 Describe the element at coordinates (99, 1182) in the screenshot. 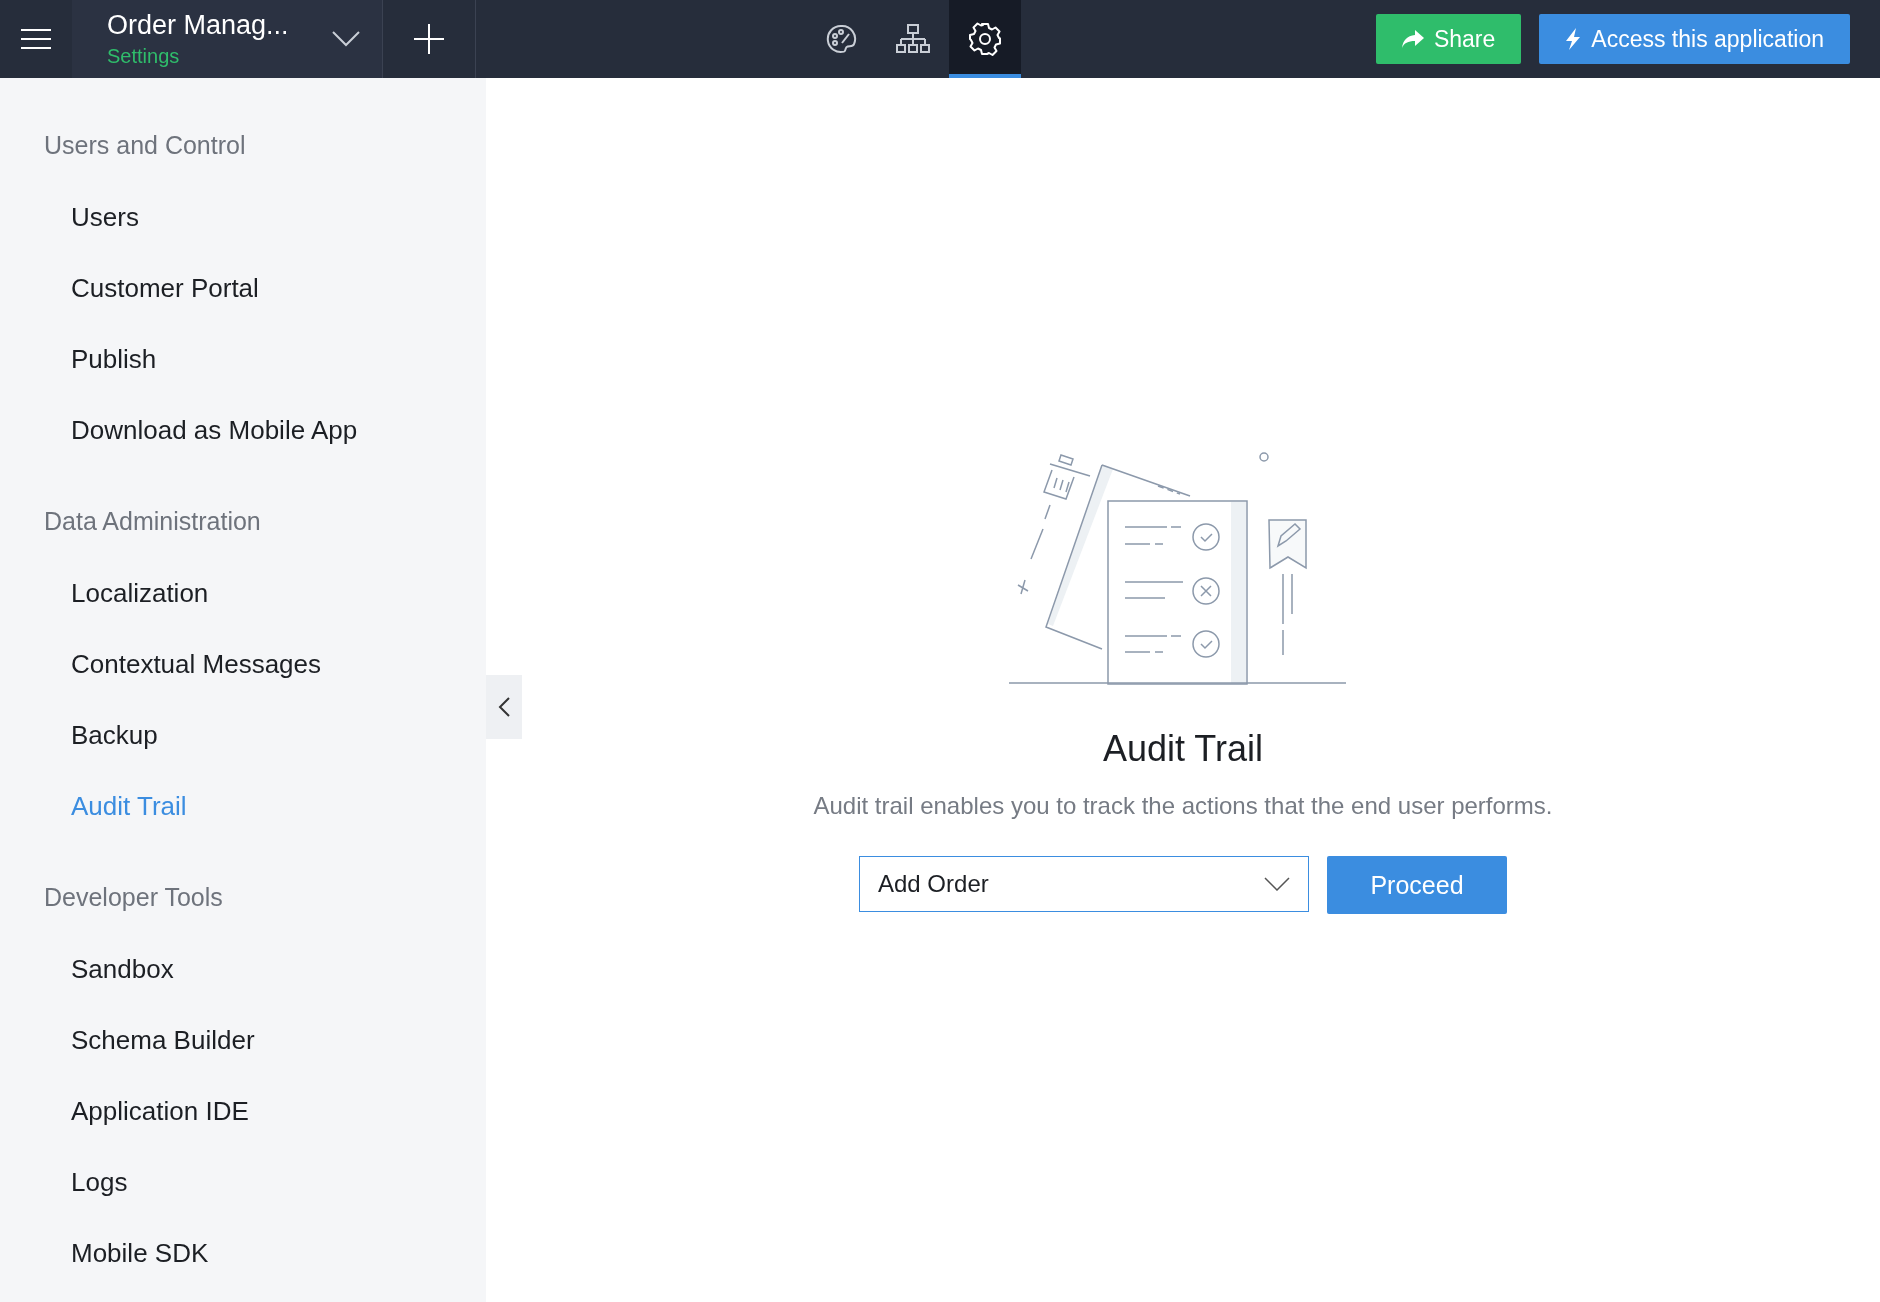

I see `sidebar-item: Logs` at that location.